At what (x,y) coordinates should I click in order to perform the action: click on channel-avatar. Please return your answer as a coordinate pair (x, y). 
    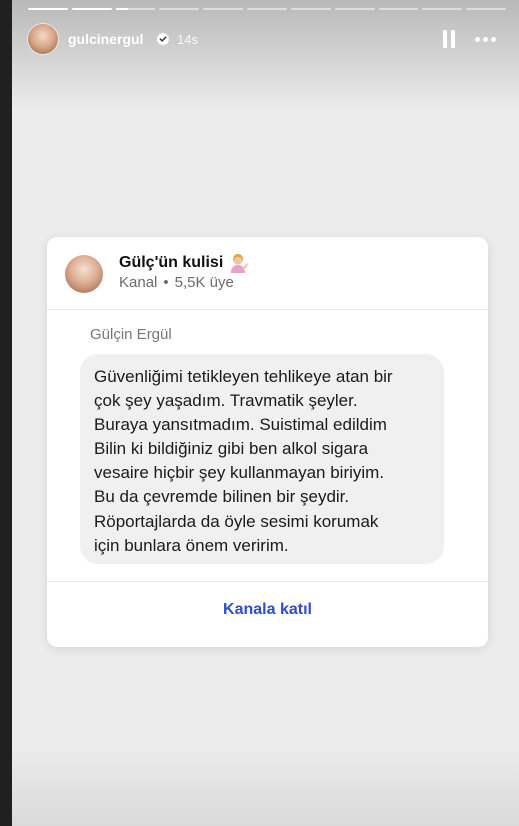
    Looking at the image, I should click on (84, 274).